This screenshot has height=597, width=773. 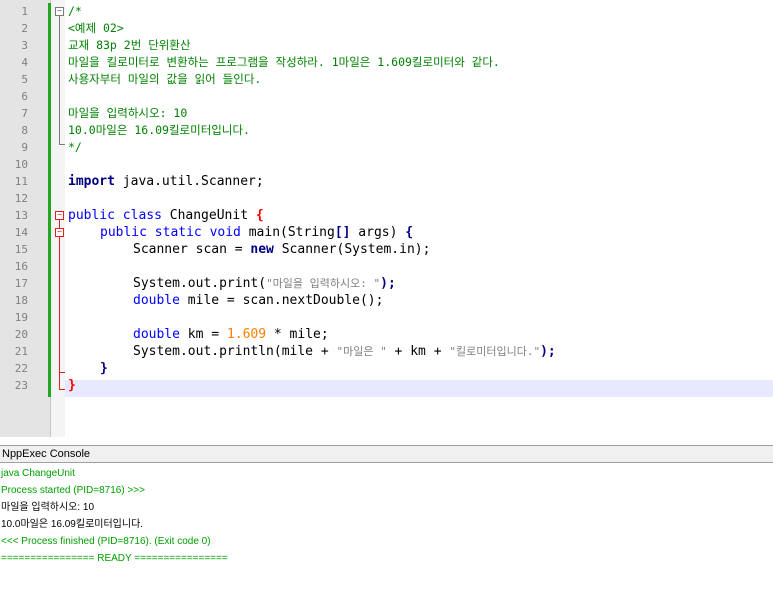 I want to click on operator: [], so click(x=342, y=232).